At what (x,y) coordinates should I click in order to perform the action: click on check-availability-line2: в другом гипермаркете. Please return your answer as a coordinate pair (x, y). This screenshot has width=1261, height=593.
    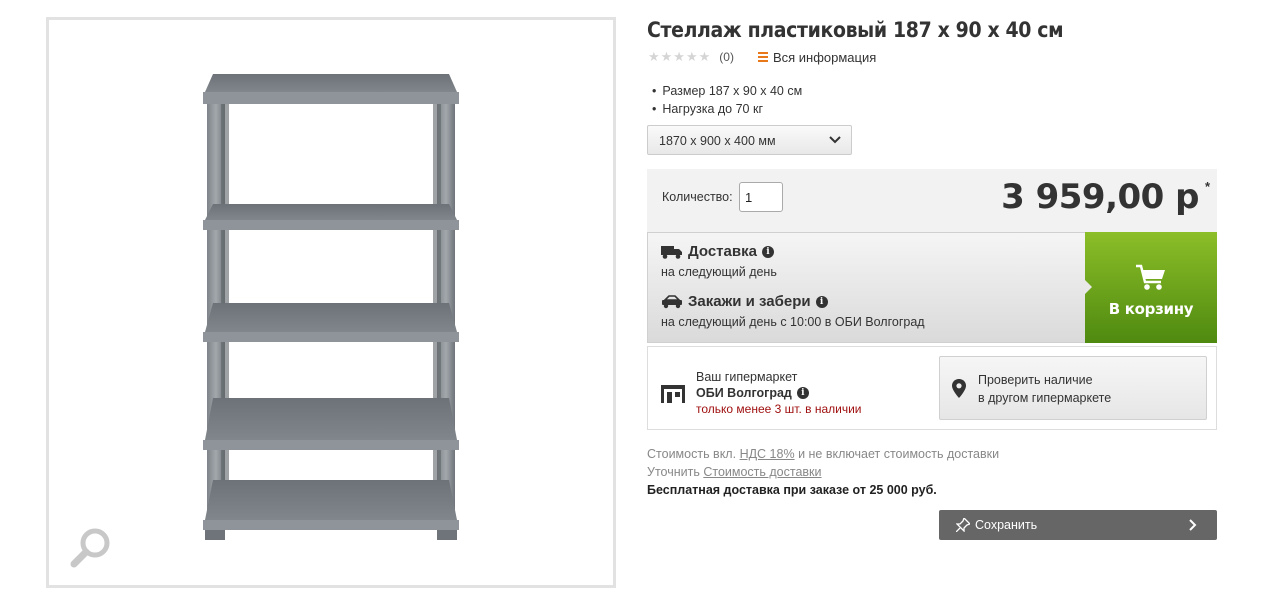
    Looking at the image, I should click on (1045, 398).